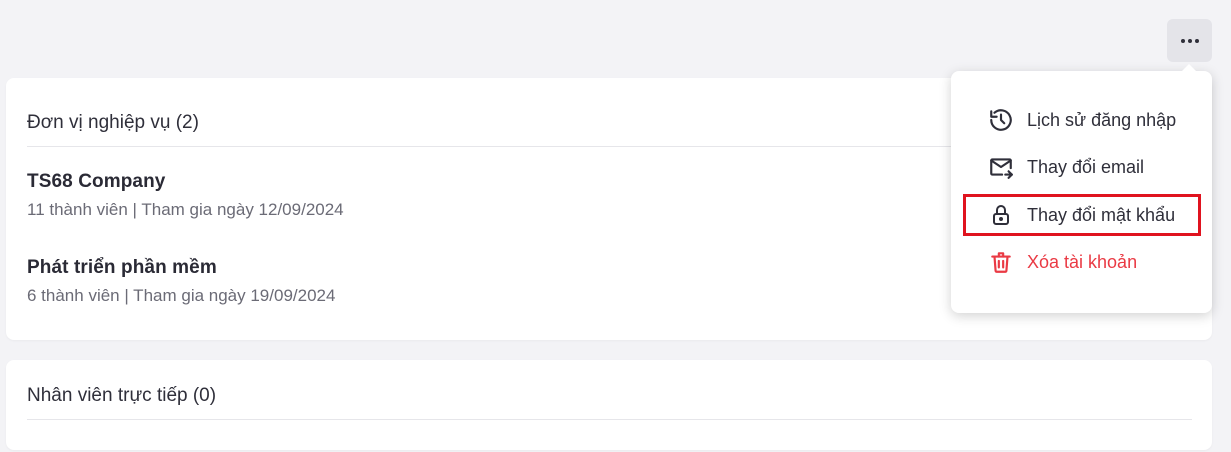 The height and width of the screenshot is (452, 1231). What do you see at coordinates (609, 419) in the screenshot?
I see `divider` at bounding box center [609, 419].